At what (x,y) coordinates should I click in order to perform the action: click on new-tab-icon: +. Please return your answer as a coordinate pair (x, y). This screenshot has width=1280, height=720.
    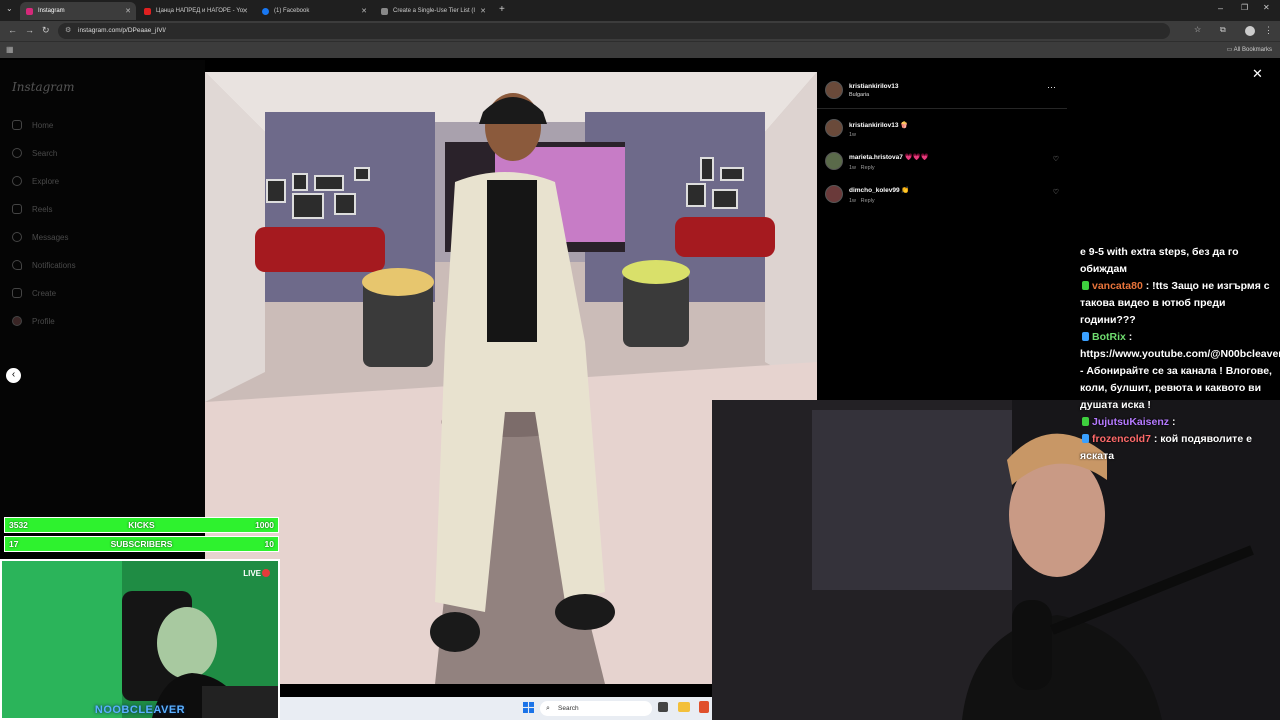
    Looking at the image, I should click on (502, 9).